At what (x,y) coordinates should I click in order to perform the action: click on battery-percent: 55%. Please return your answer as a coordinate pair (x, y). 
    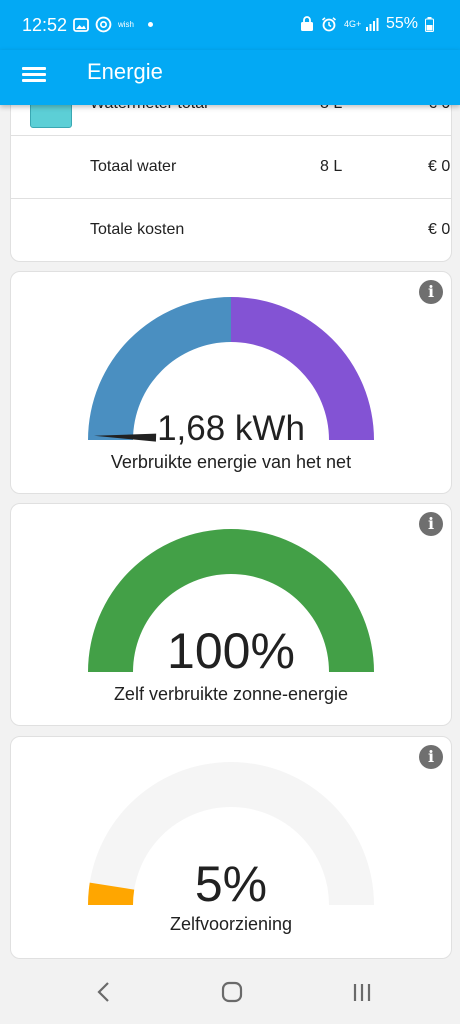
    Looking at the image, I should click on (401, 23).